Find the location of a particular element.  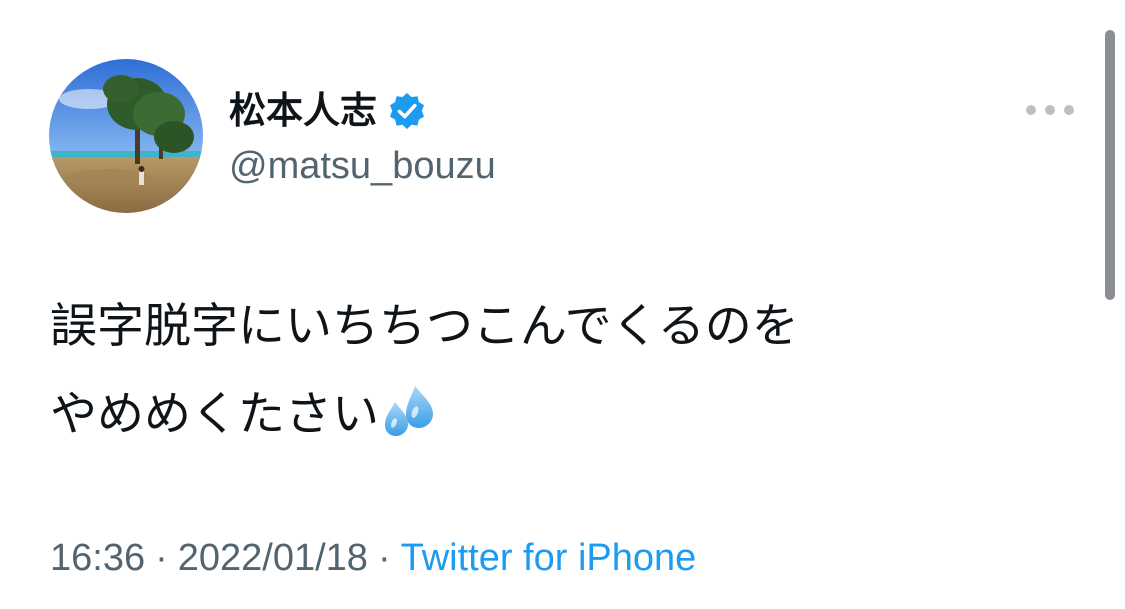

scrollbar is located at coordinates (1110, 165).